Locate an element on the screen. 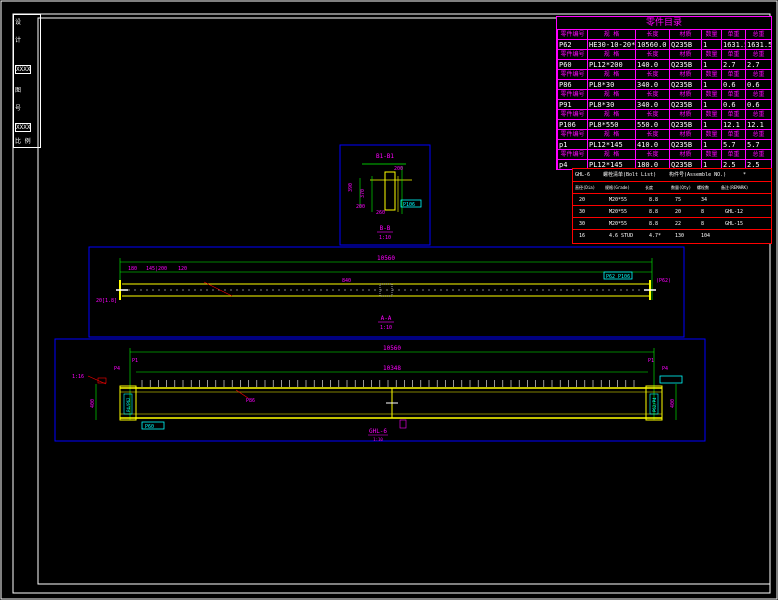 The image size is (778, 600). elev-scale: 1:10 is located at coordinates (378, 439).